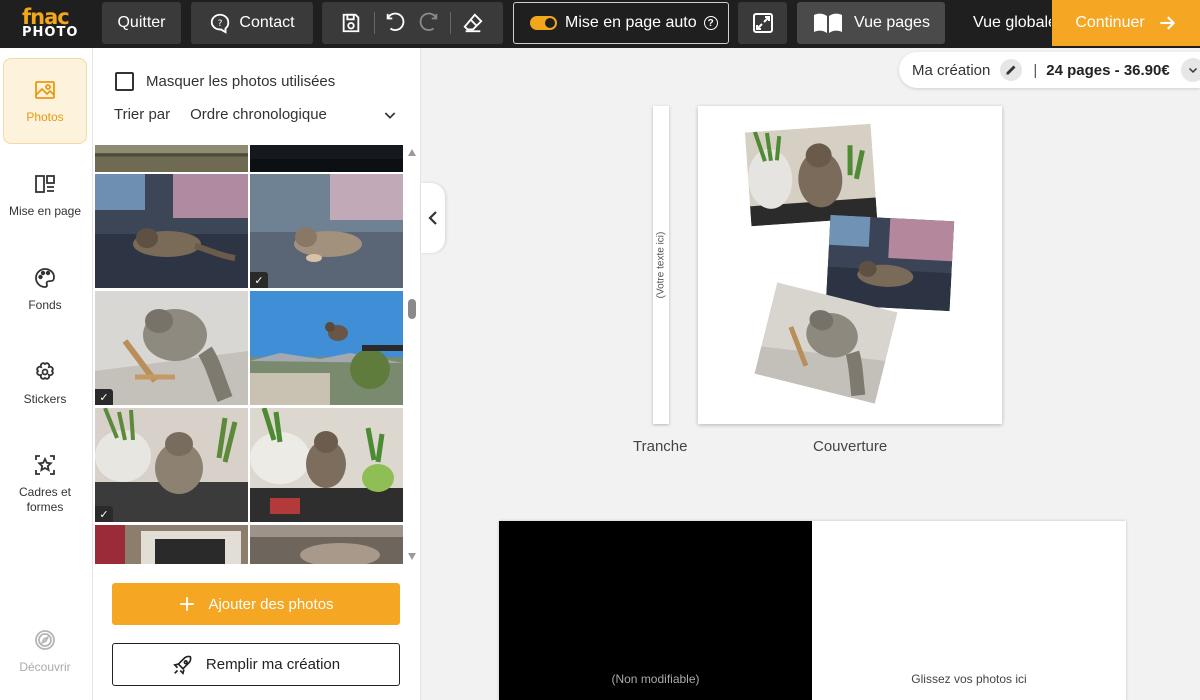 Image resolution: width=1200 pixels, height=700 pixels. What do you see at coordinates (655, 679) in the screenshot?
I see `non-modifiable-label: (Non modifiable)` at bounding box center [655, 679].